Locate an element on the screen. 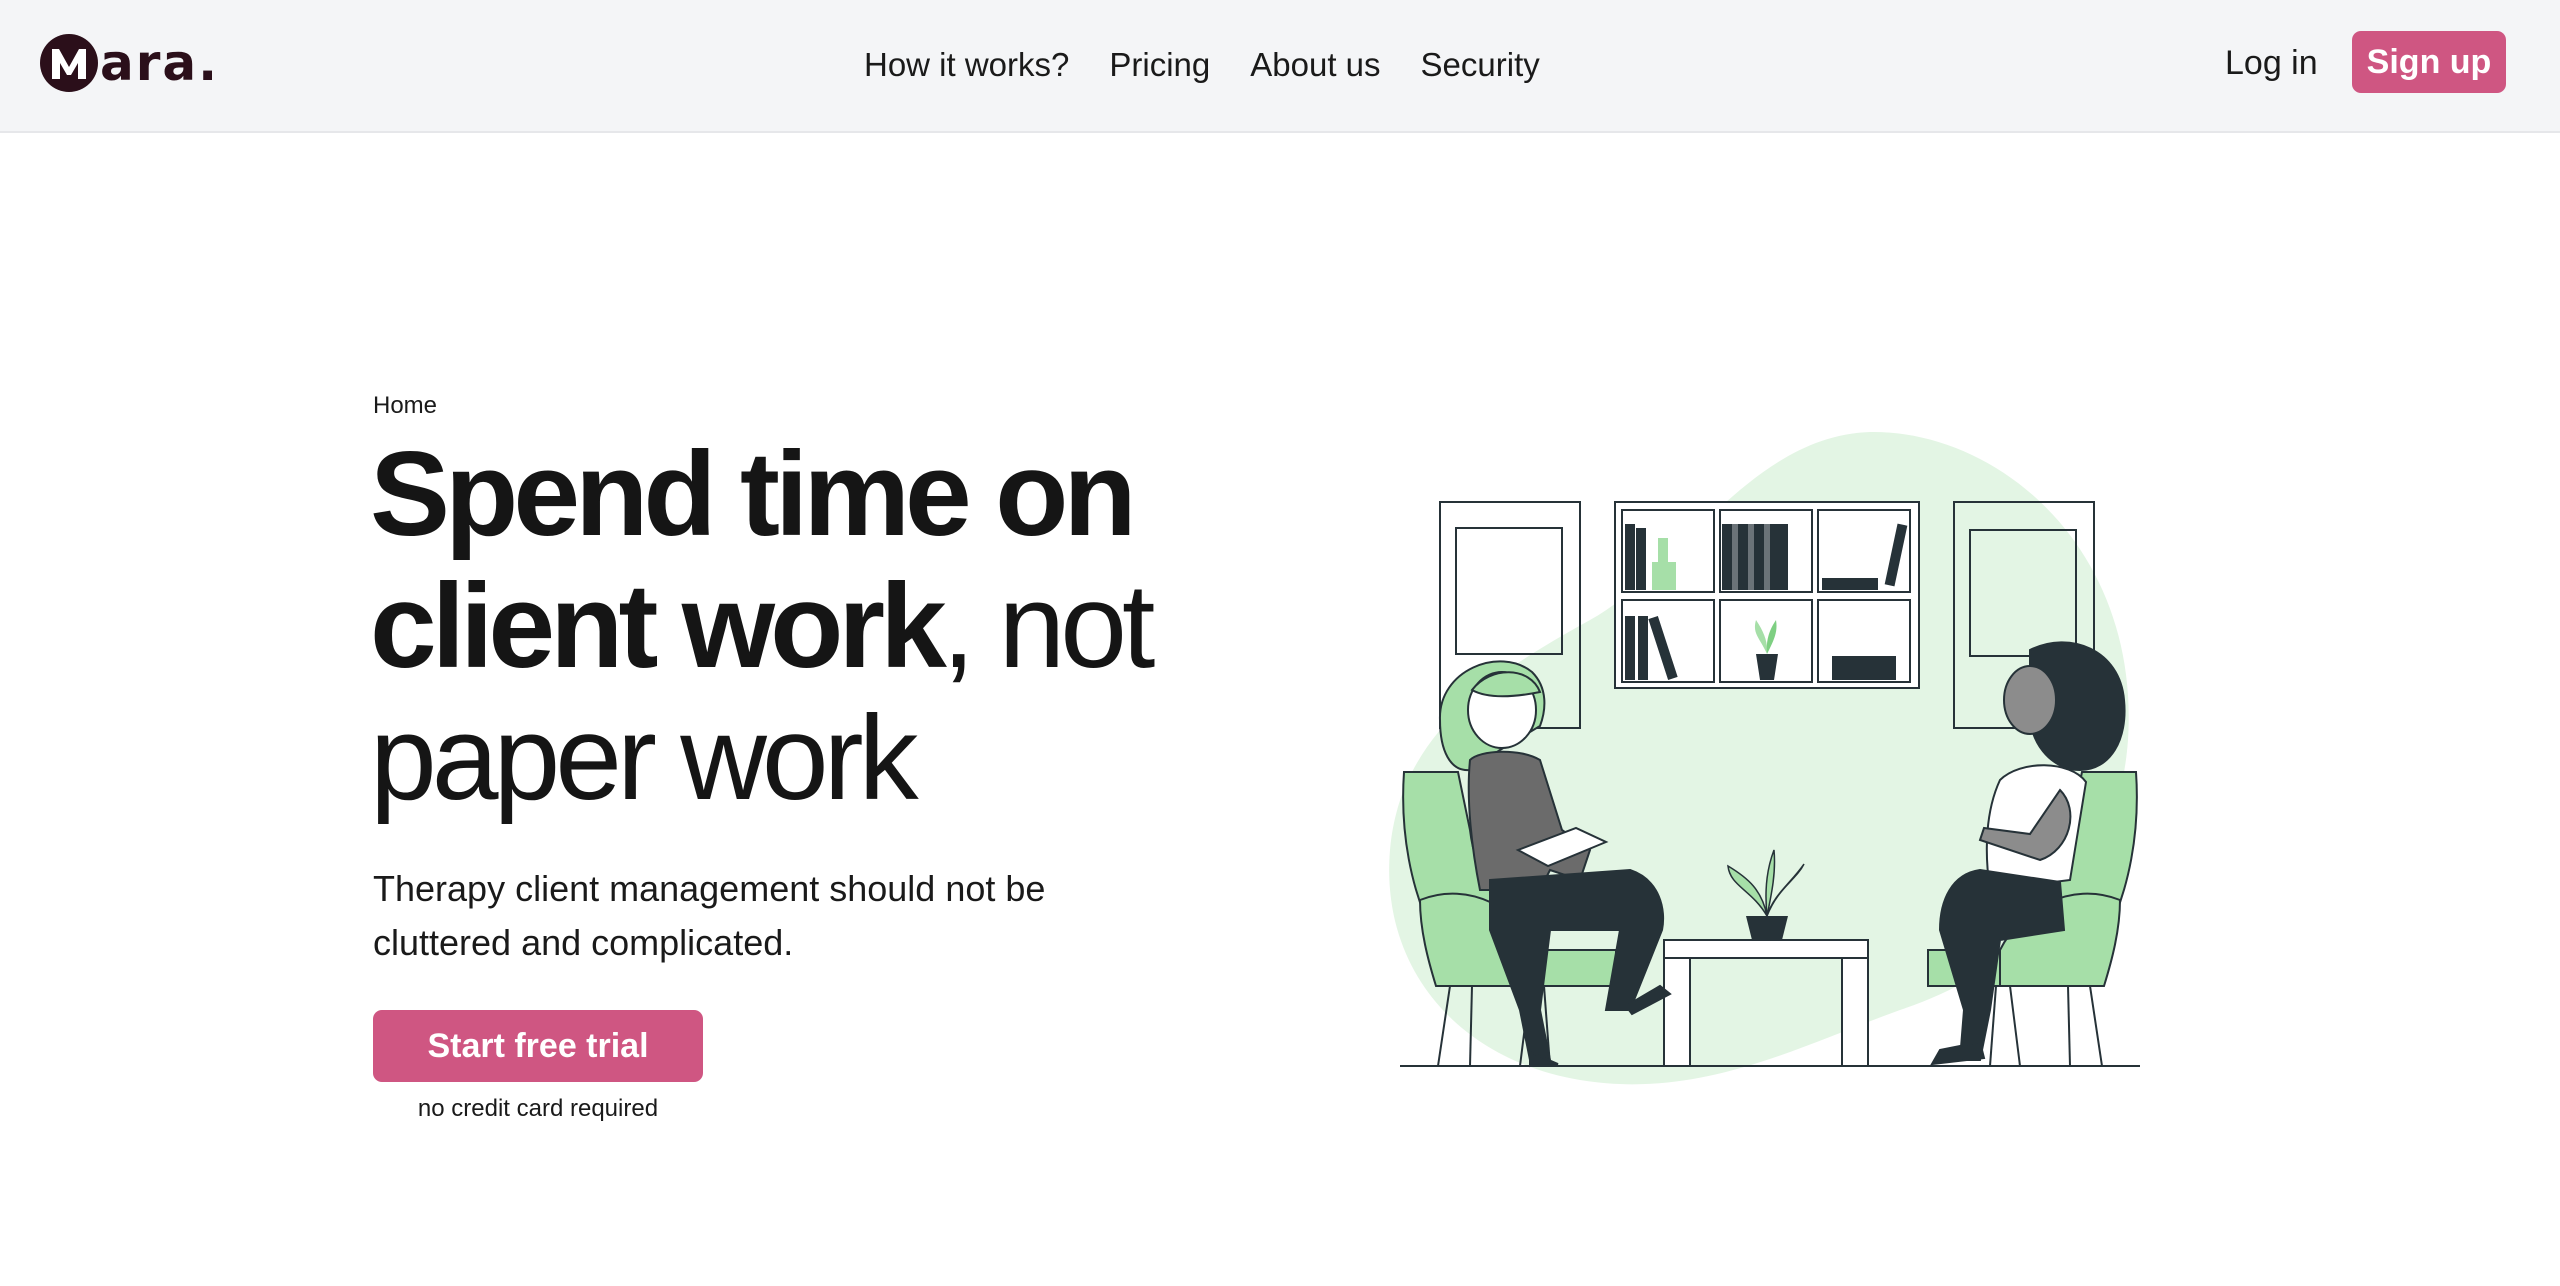  nav-about-us: About us is located at coordinates (1315, 65).